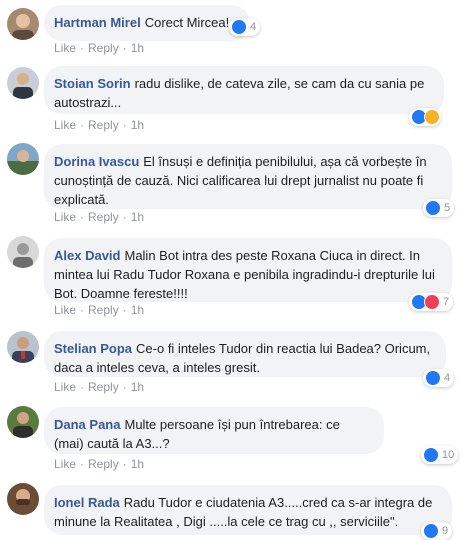 This screenshot has width=463, height=540. I want to click on comment-author: Dana Pana, so click(87, 424).